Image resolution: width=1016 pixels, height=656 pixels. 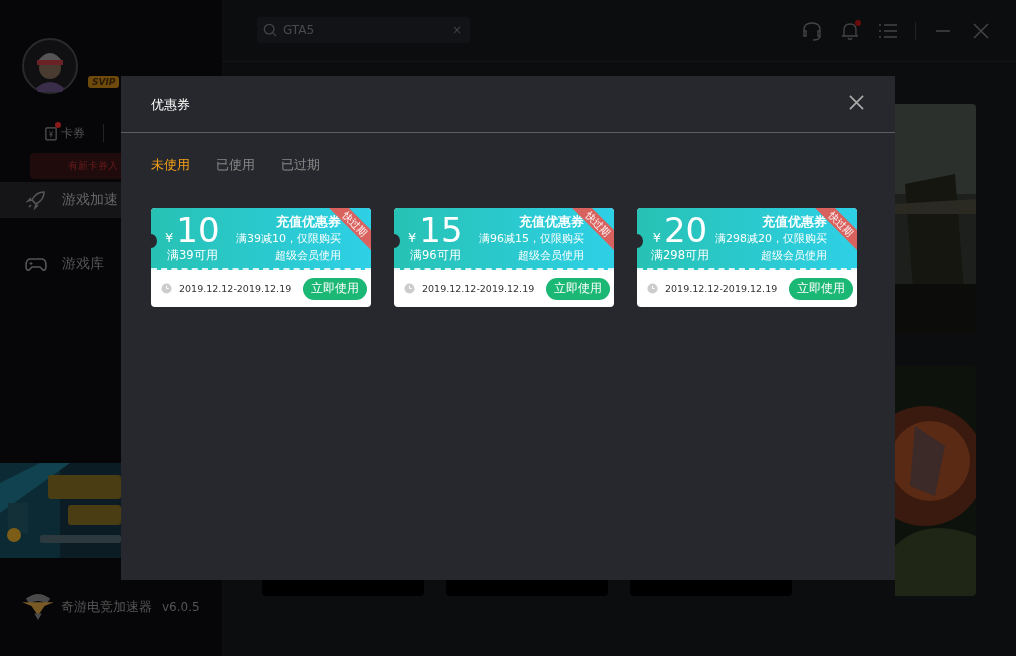 I want to click on logo-icon, so click(x=38, y=607).